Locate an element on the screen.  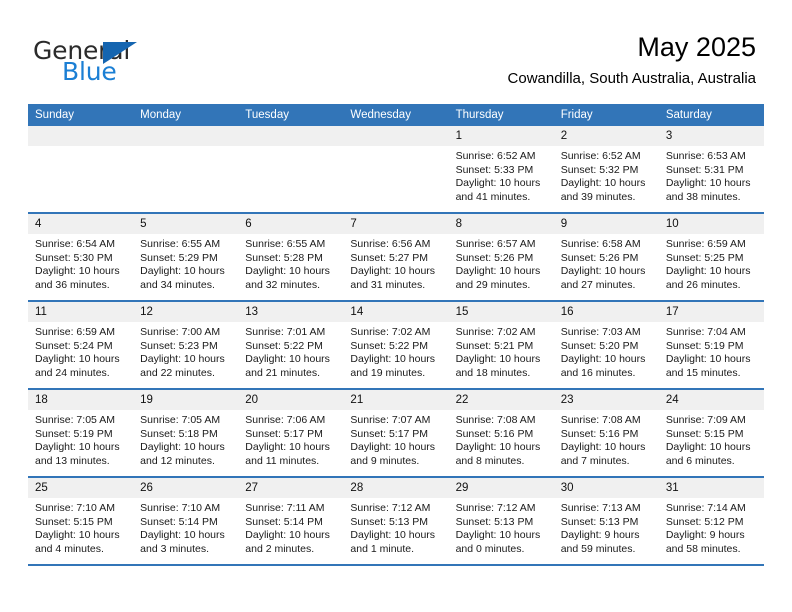
sunrise-text: Sunrise: 7:09 AM is located at coordinates (705, 420).